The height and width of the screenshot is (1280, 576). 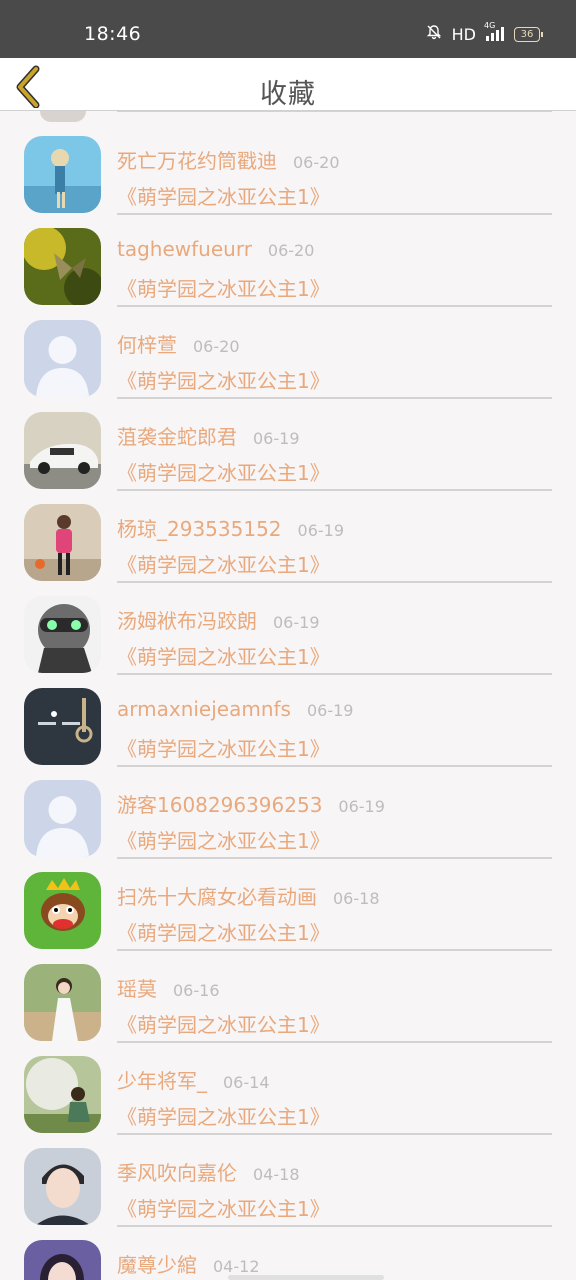 I want to click on list-item: 何梓萱 06-20 《萌学园之冰亚公主1》, so click(x=288, y=347).